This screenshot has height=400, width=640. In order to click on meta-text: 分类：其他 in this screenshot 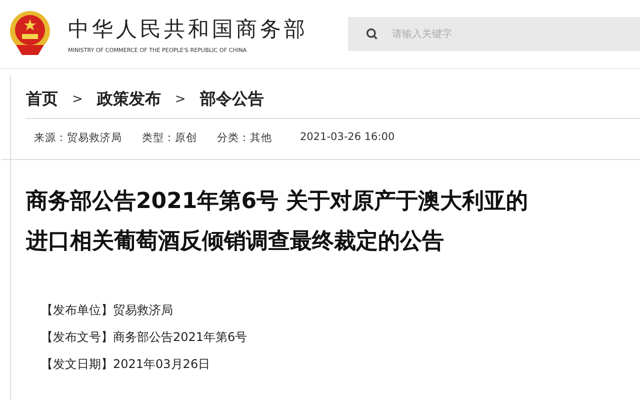, I will do `click(244, 138)`.